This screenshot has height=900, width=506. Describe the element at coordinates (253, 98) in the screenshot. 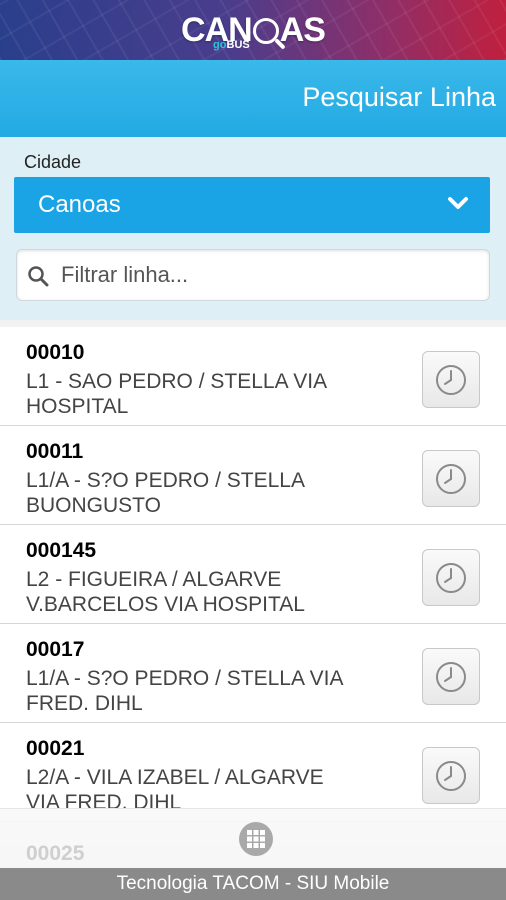

I see `page-header: Pesquisar Linha` at that location.